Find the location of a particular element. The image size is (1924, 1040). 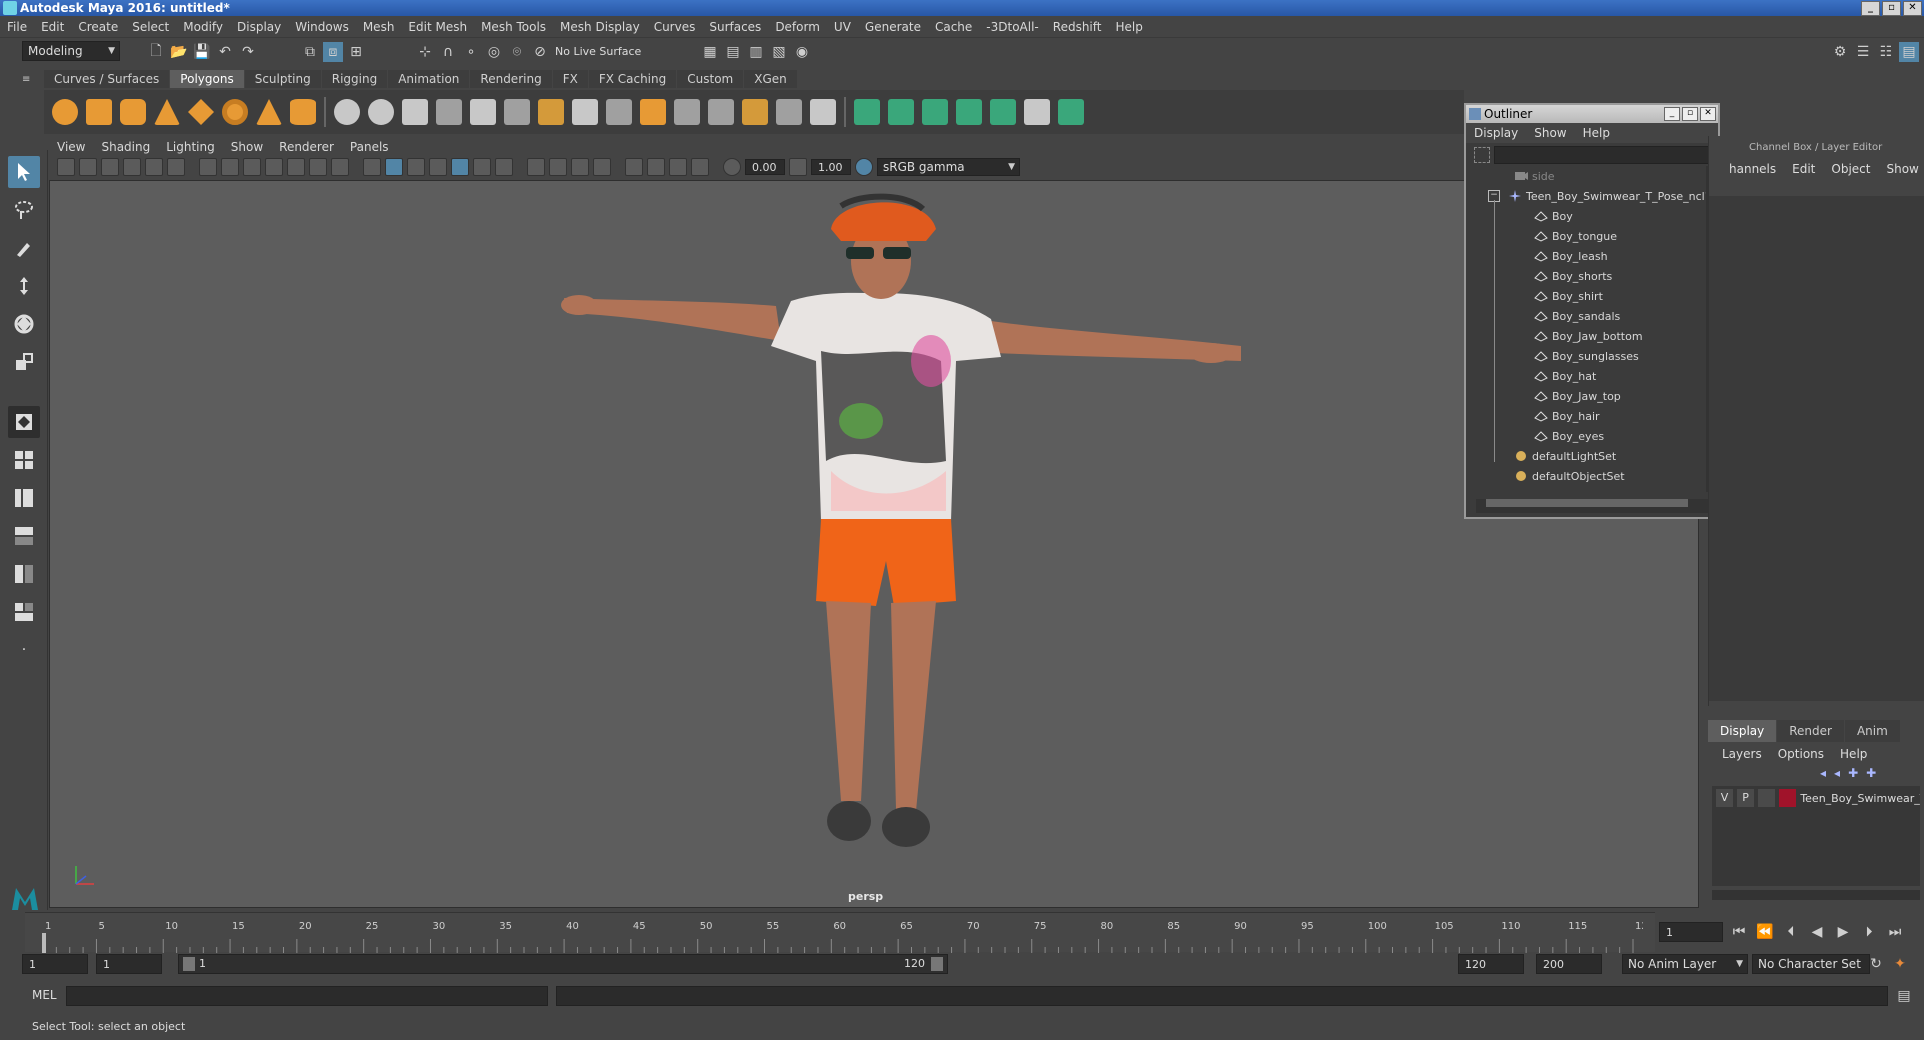

poly-plane-icon is located at coordinates (201, 112).